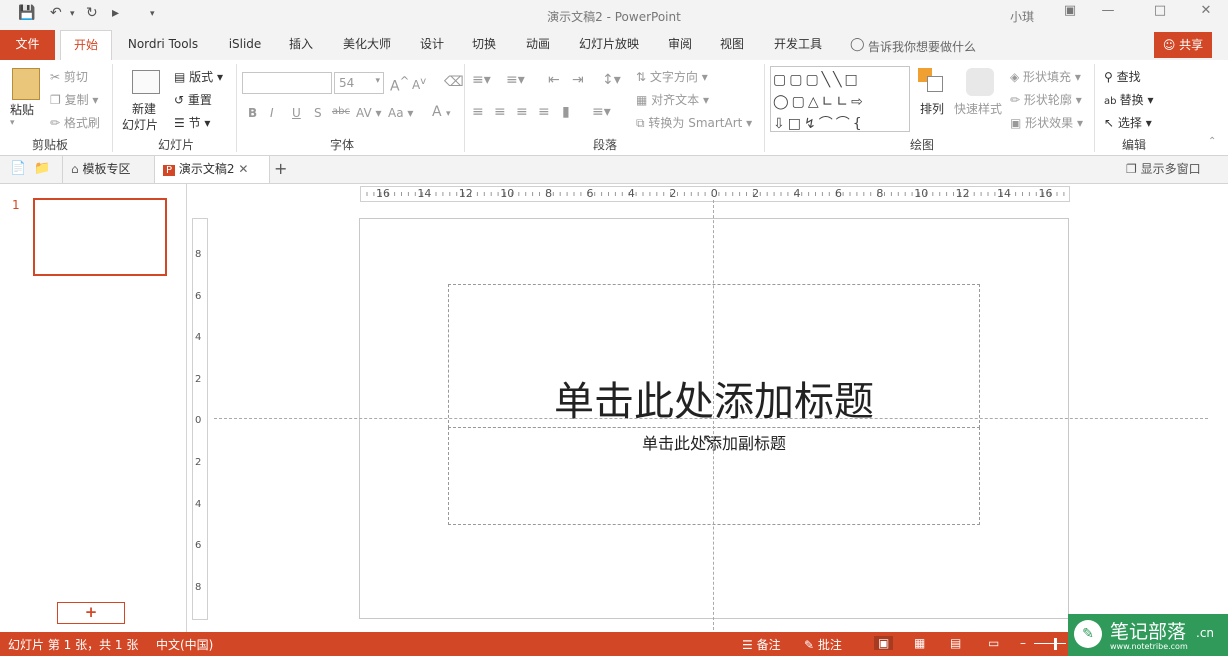  I want to click on folder-icon: 📁, so click(42, 169).